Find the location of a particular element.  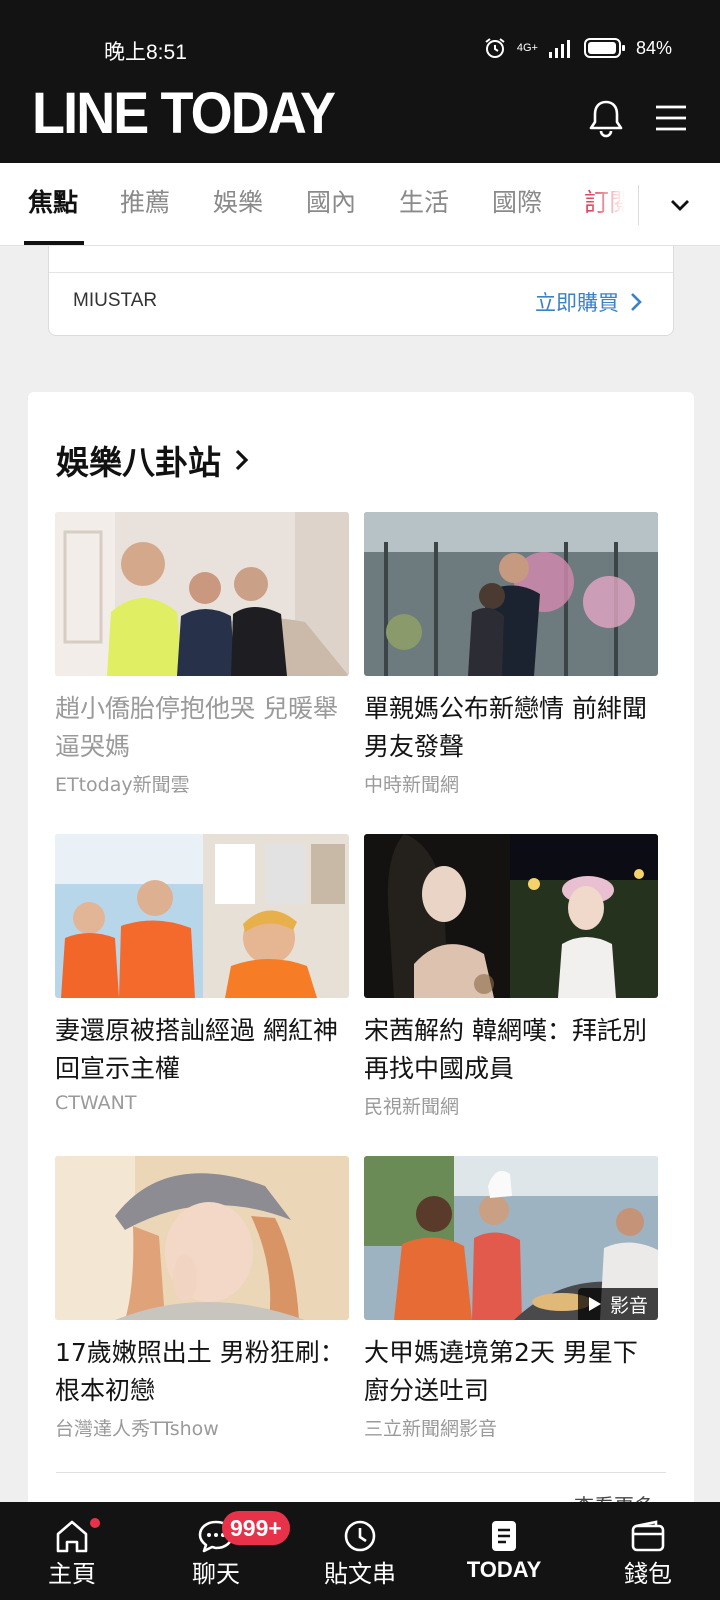

article-card: 單親媽公布新戀情 前緋聞男友發聲 中時新聞網 is located at coordinates (511, 654).